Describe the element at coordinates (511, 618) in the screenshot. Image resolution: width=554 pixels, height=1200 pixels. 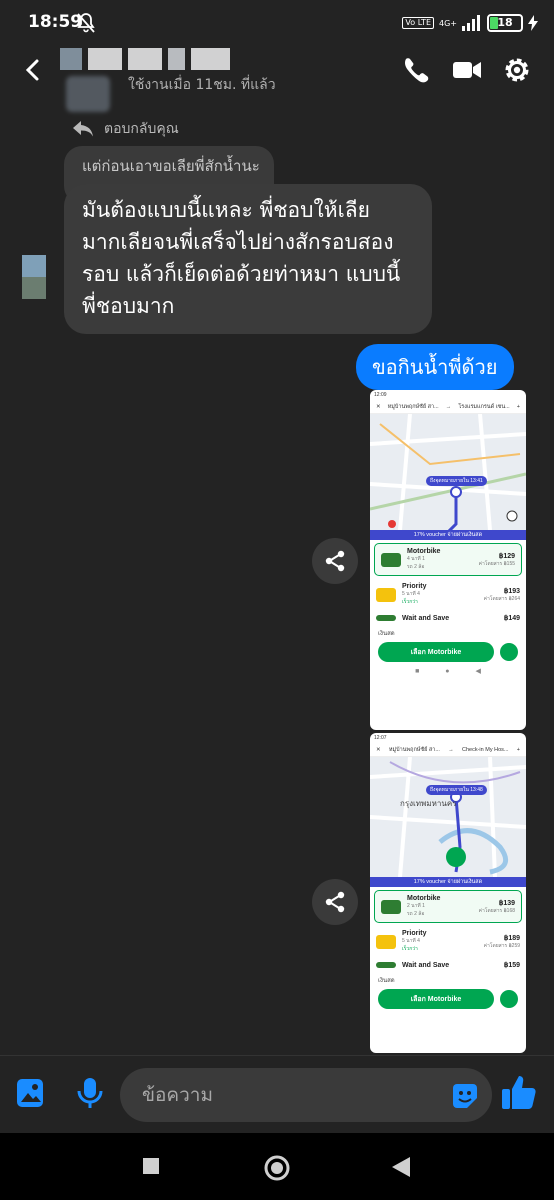
I see `ride-price: ฿149` at that location.